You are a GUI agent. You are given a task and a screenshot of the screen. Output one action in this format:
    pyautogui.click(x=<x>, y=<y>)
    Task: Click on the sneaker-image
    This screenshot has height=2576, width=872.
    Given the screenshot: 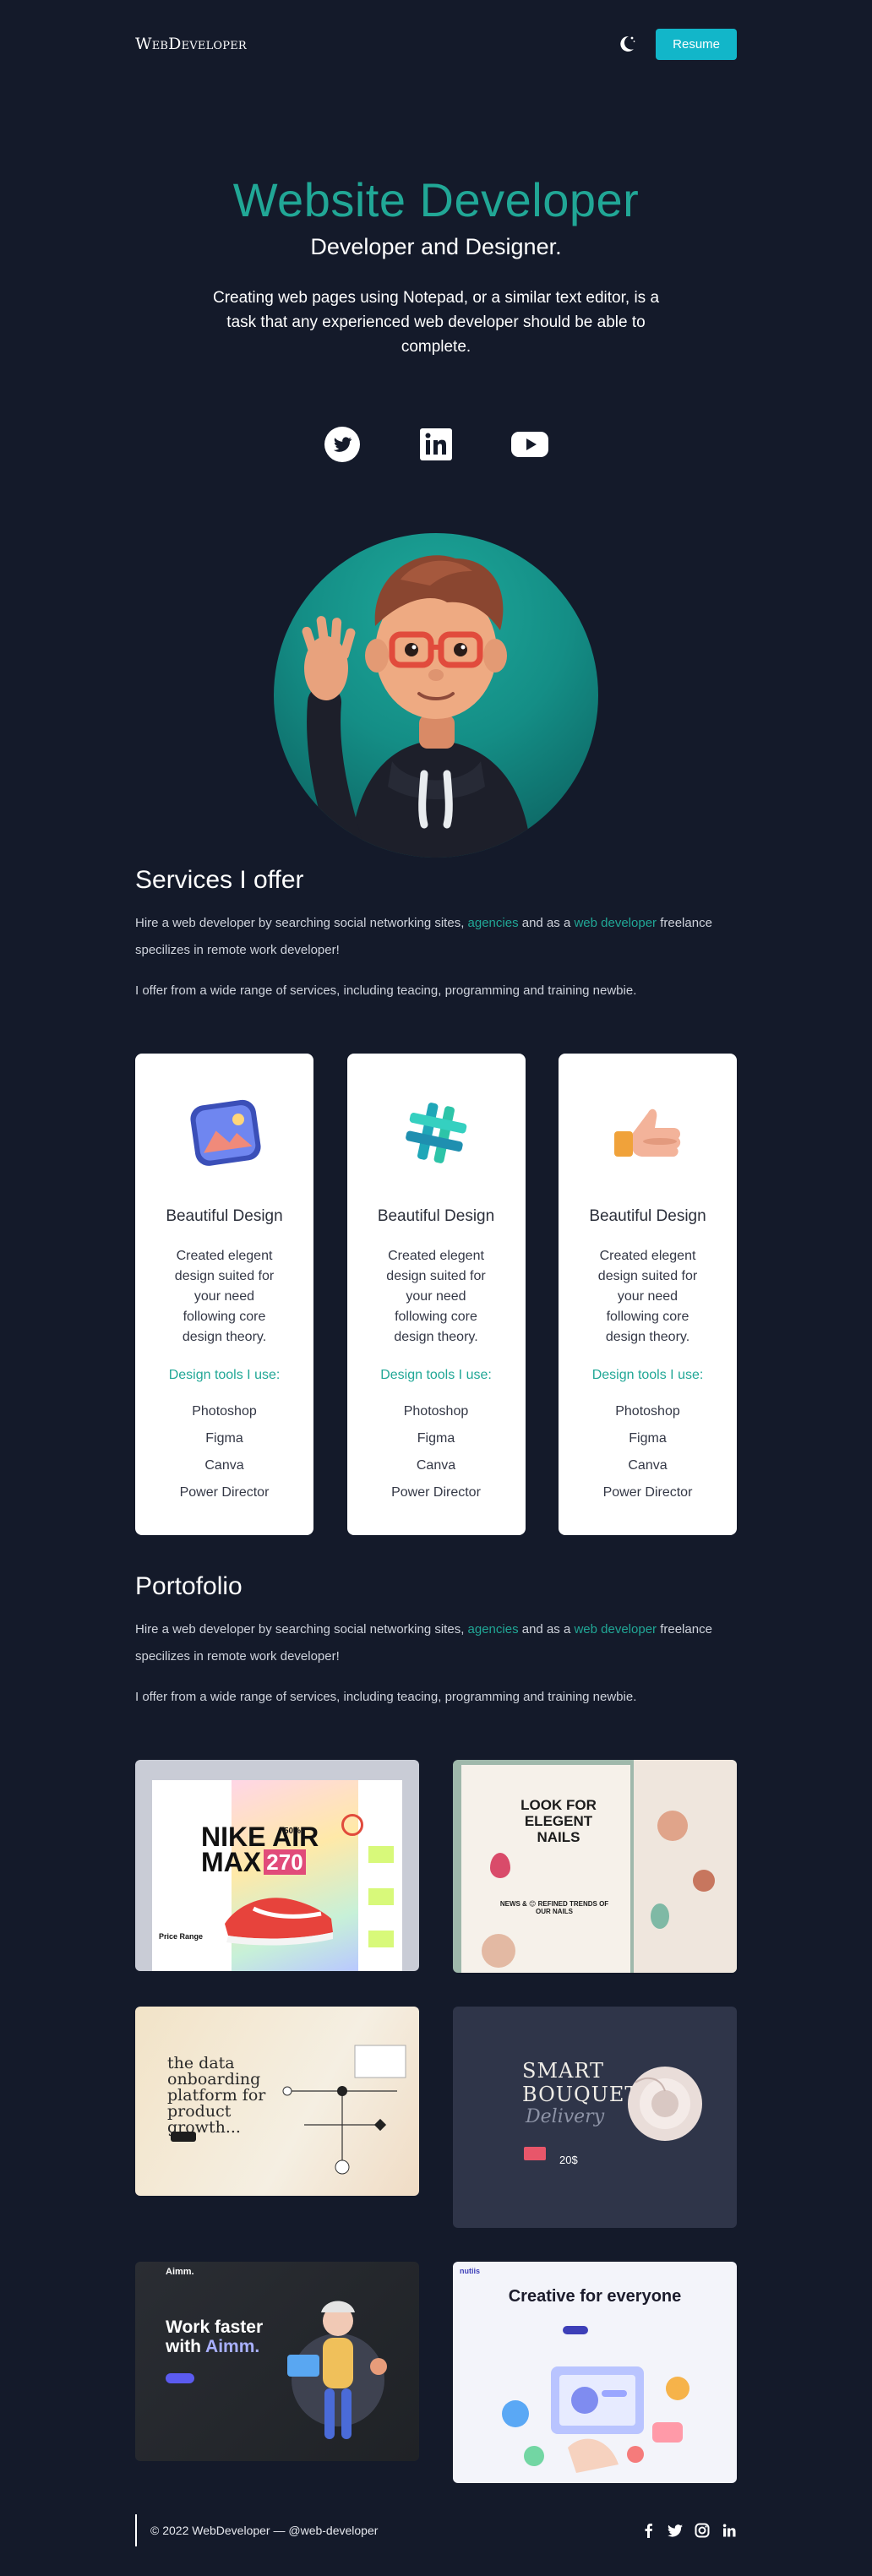 What is the action you would take?
    pyautogui.click(x=279, y=1922)
    